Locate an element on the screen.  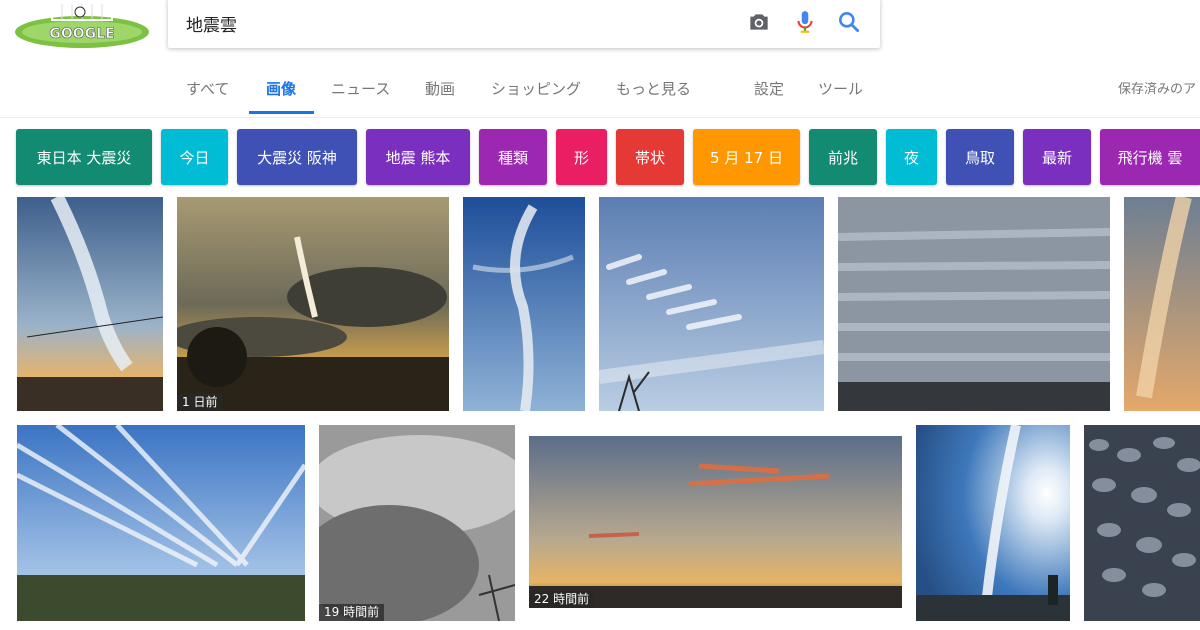
image-result: 22 時間前 is located at coordinates (715, 522).